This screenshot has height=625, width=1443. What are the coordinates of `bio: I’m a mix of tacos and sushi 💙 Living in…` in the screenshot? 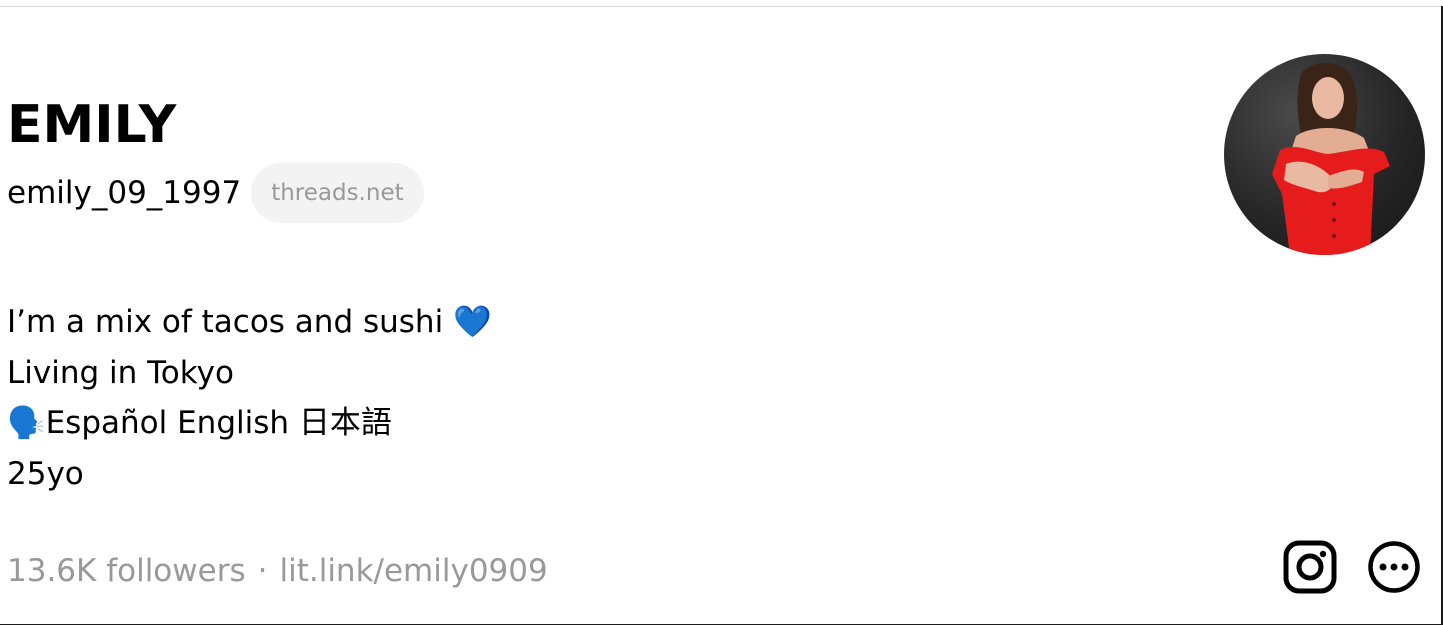 It's located at (249, 398).